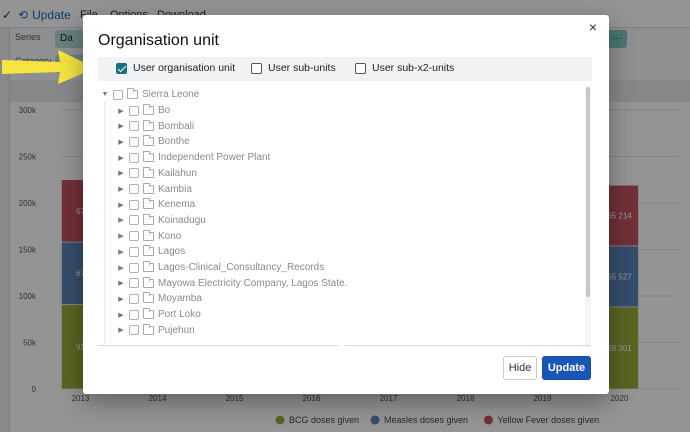 The image size is (690, 432). Describe the element at coordinates (566, 368) in the screenshot. I see `update-button: Update` at that location.